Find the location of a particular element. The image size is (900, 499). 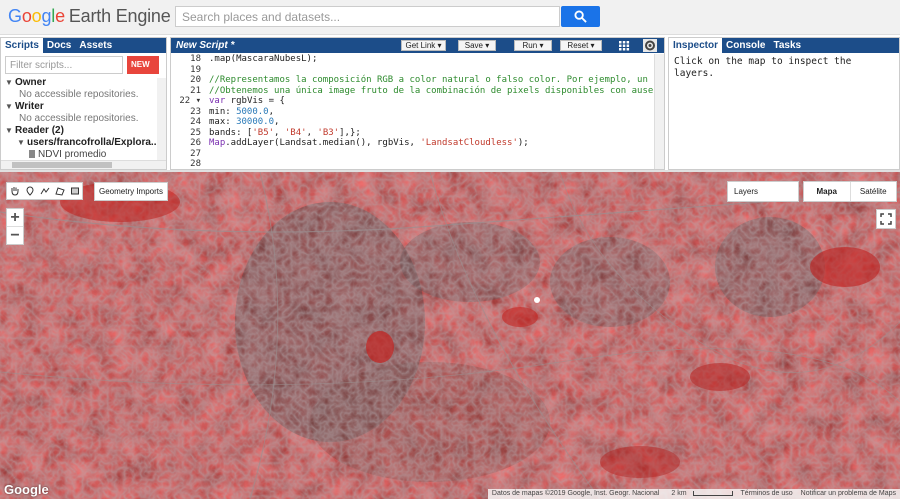

new-button: NEW is located at coordinates (143, 65).